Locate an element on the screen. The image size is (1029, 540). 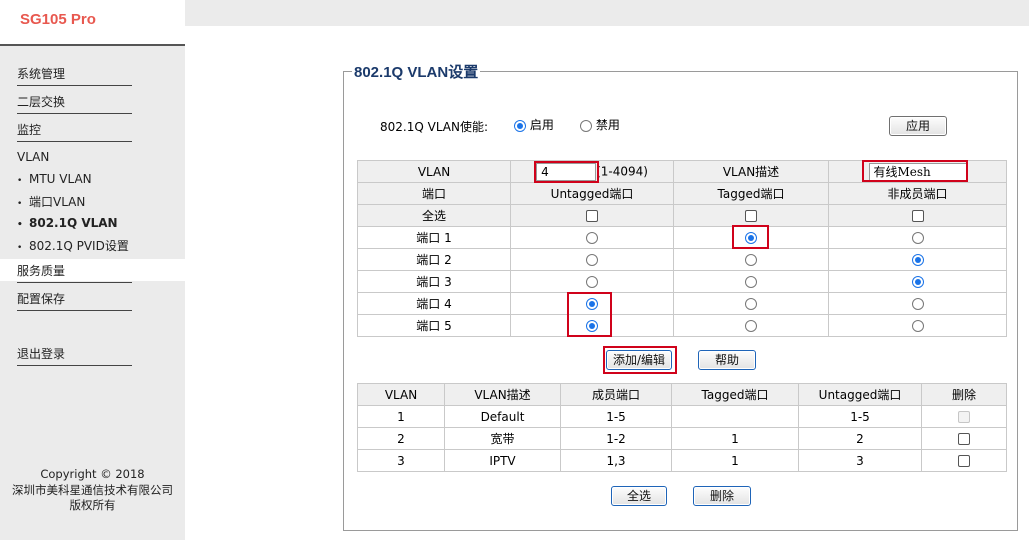
col-delete: 删除 is located at coordinates (964, 394).